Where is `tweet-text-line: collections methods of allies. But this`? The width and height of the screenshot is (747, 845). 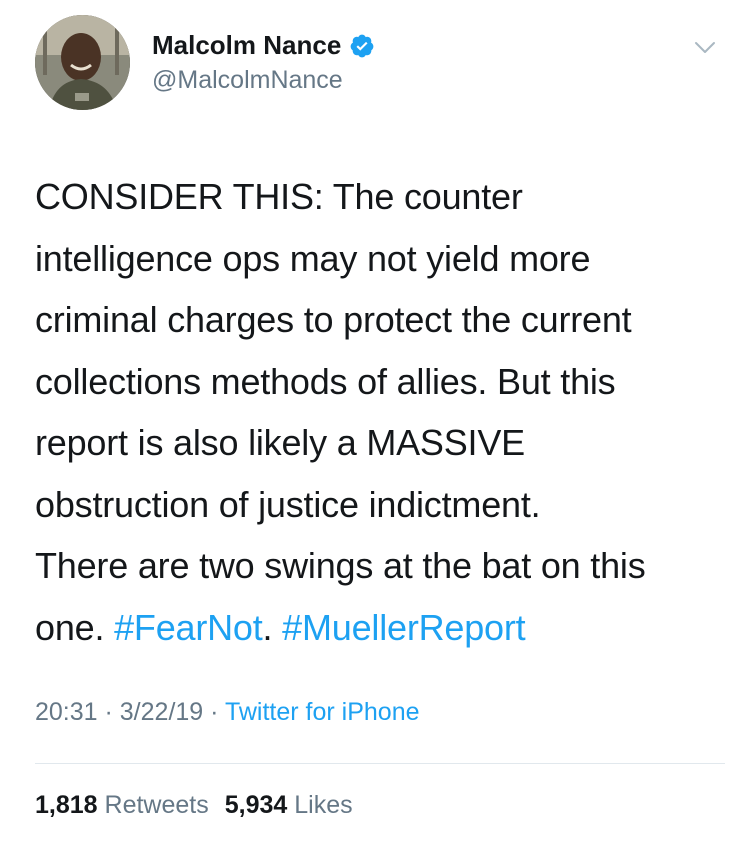
tweet-text-line: collections methods of allies. But this is located at coordinates (325, 381).